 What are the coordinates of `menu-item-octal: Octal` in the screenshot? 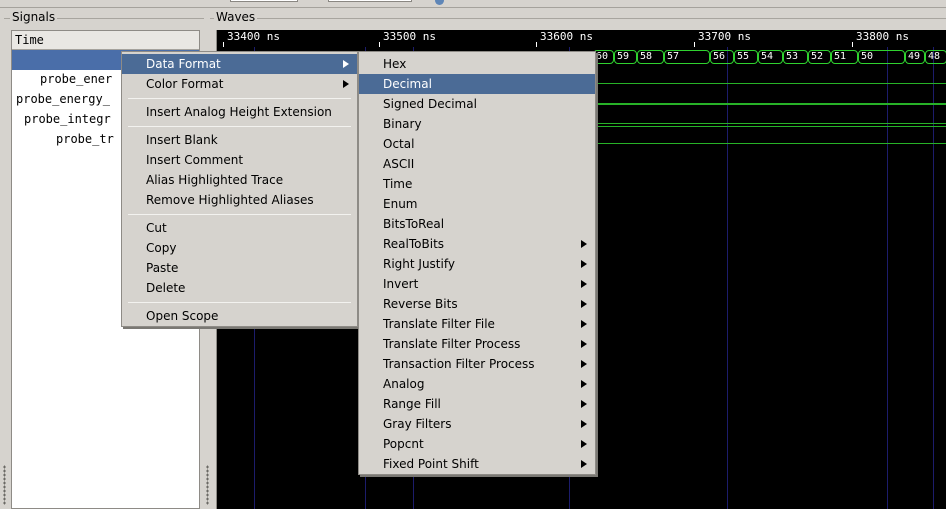 It's located at (477, 144).